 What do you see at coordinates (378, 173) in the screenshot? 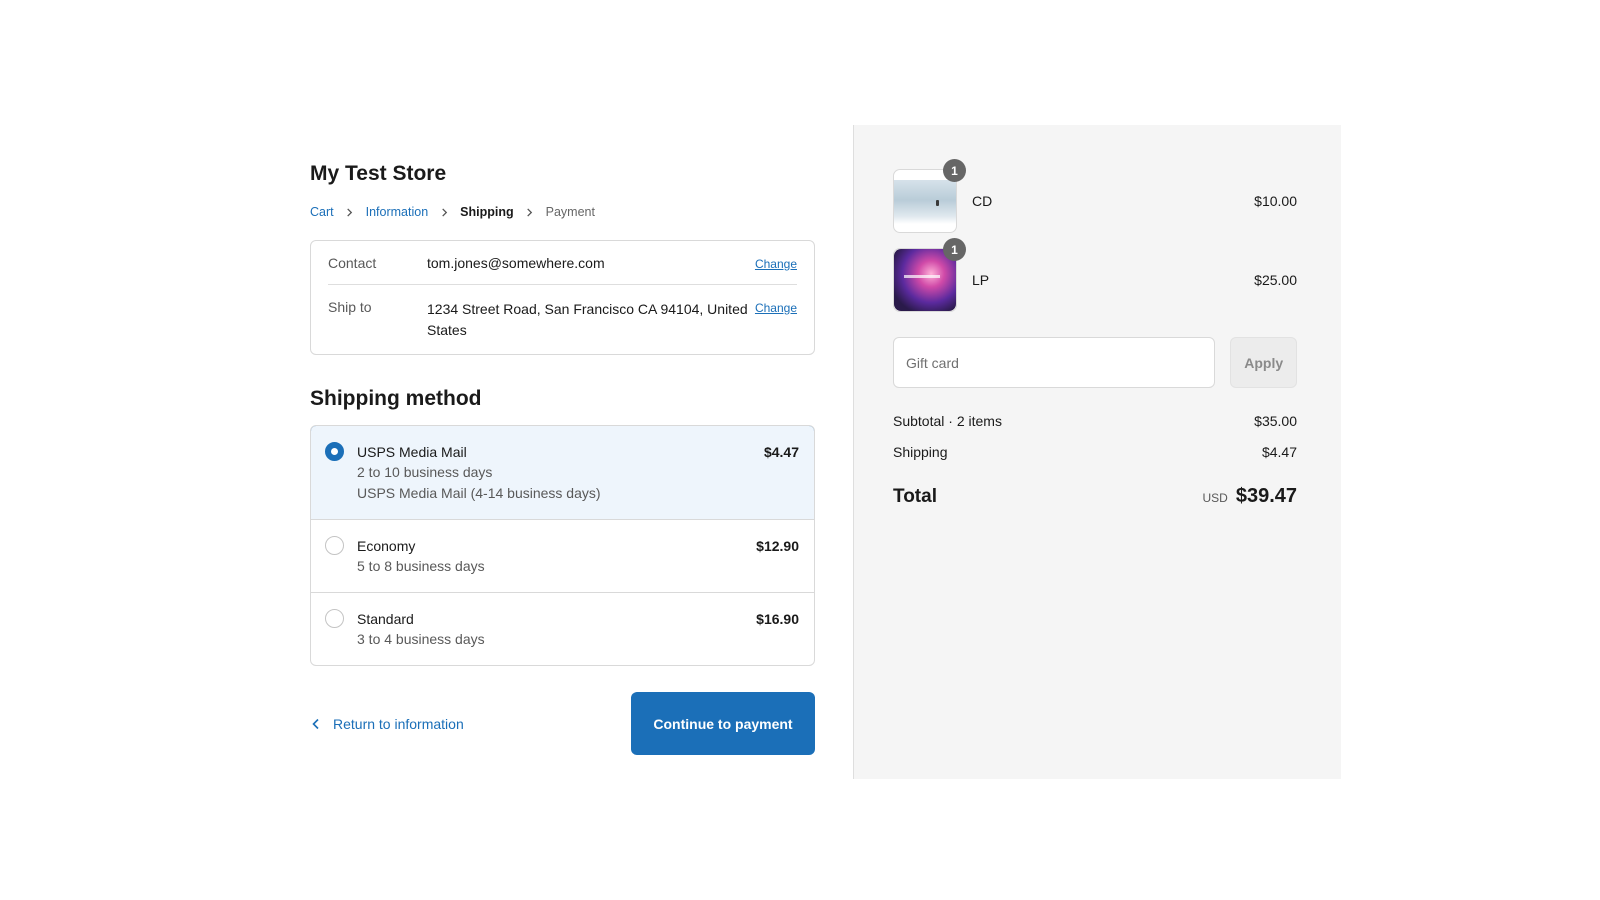
I see `store-title: My Test Store` at bounding box center [378, 173].